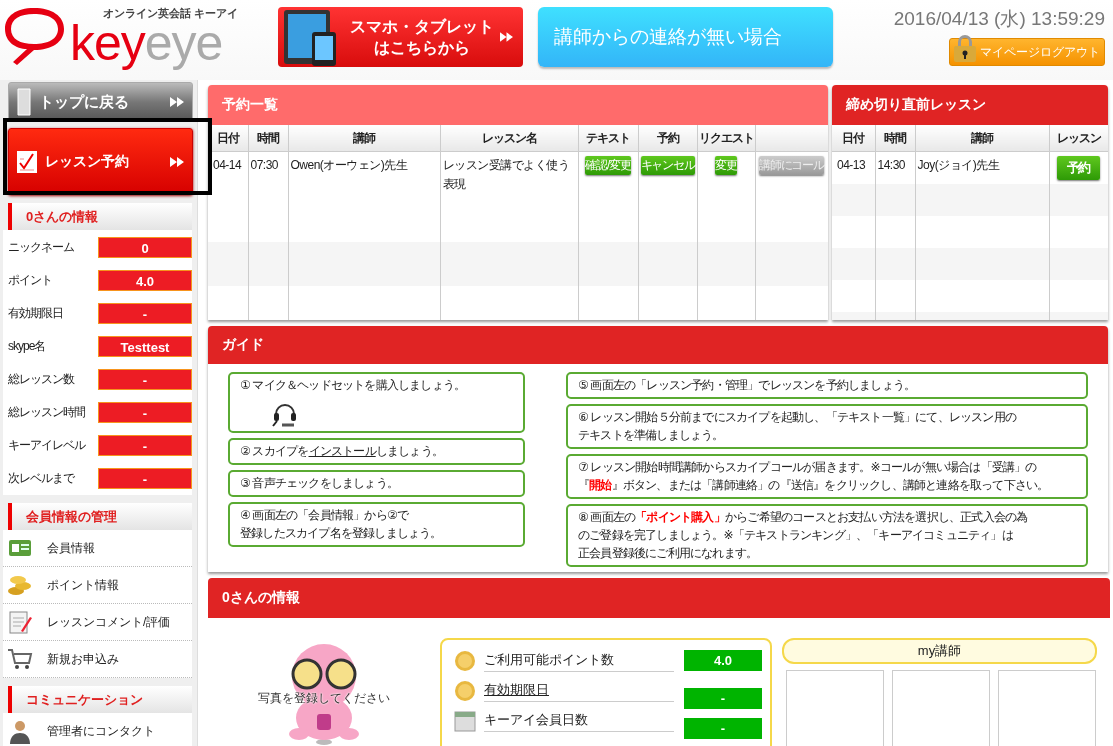 This screenshot has height=746, width=1113. Describe the element at coordinates (146, 43) in the screenshot. I see `logo-wordmark: keyeye` at that location.